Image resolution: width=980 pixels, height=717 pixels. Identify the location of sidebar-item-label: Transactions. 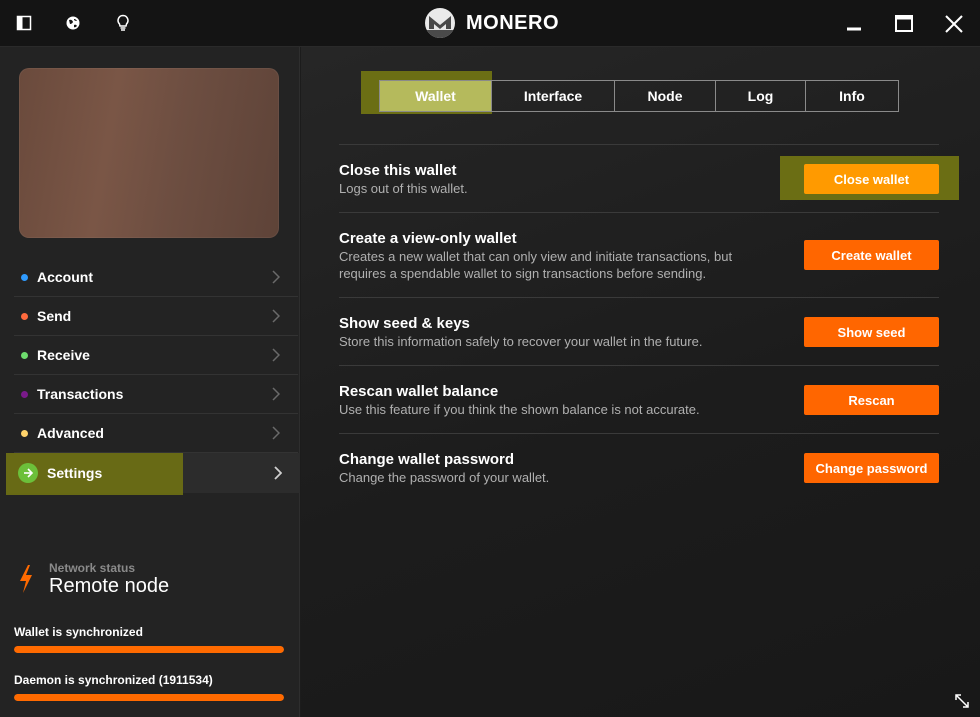
(80, 394).